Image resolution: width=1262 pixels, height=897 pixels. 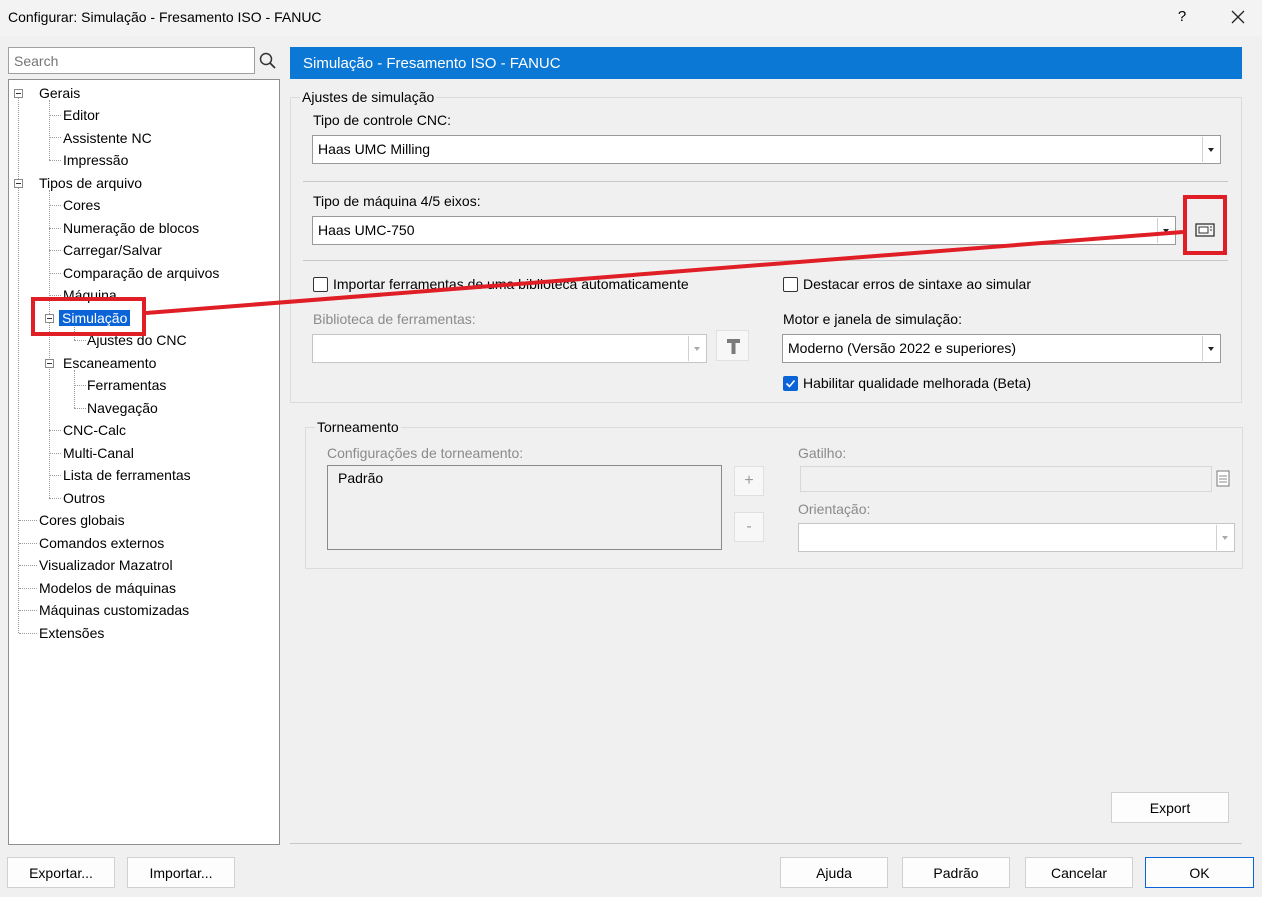 What do you see at coordinates (766, 63) in the screenshot?
I see `page-title: Simulação - Fresamento ISO - FANUC` at bounding box center [766, 63].